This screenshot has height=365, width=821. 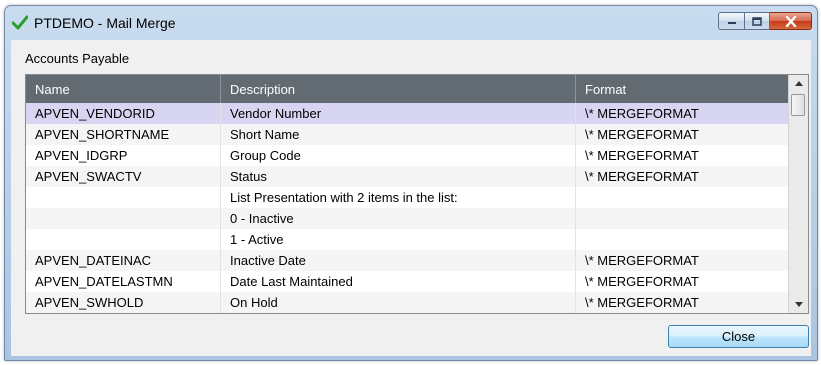 What do you see at coordinates (77, 58) in the screenshot?
I see `group-label: Accounts Payable` at bounding box center [77, 58].